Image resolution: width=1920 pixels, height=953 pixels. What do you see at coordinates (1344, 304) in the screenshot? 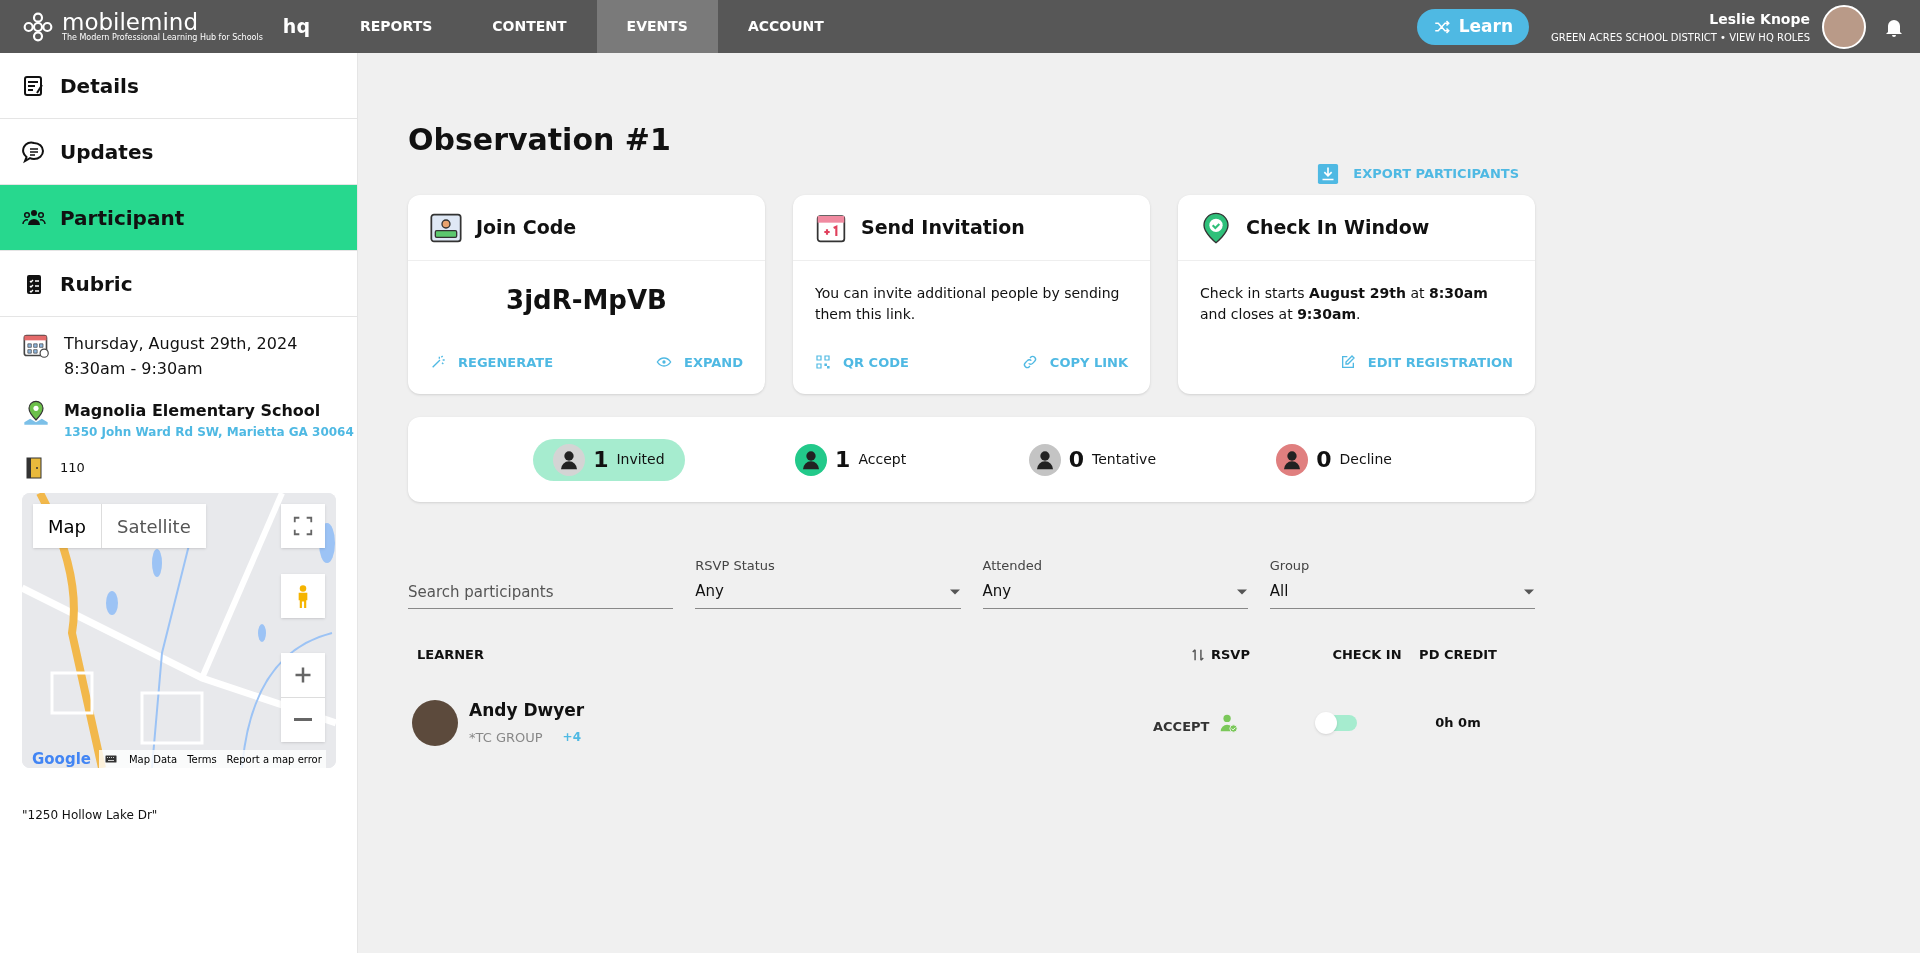
I see `card-text: Check in starts August 29th at 8:30am and closes at 9:30am.` at bounding box center [1344, 304].